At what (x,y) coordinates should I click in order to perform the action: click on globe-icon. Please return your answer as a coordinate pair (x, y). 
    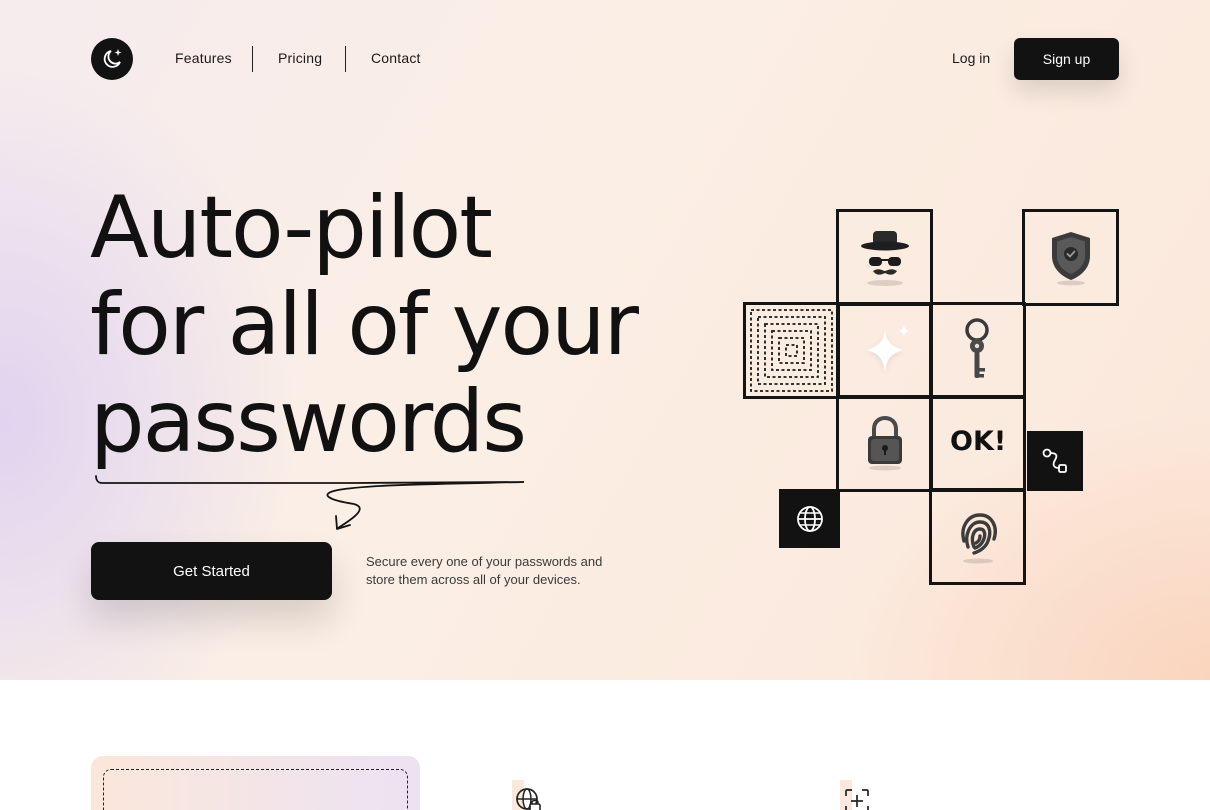
    Looking at the image, I should click on (809, 518).